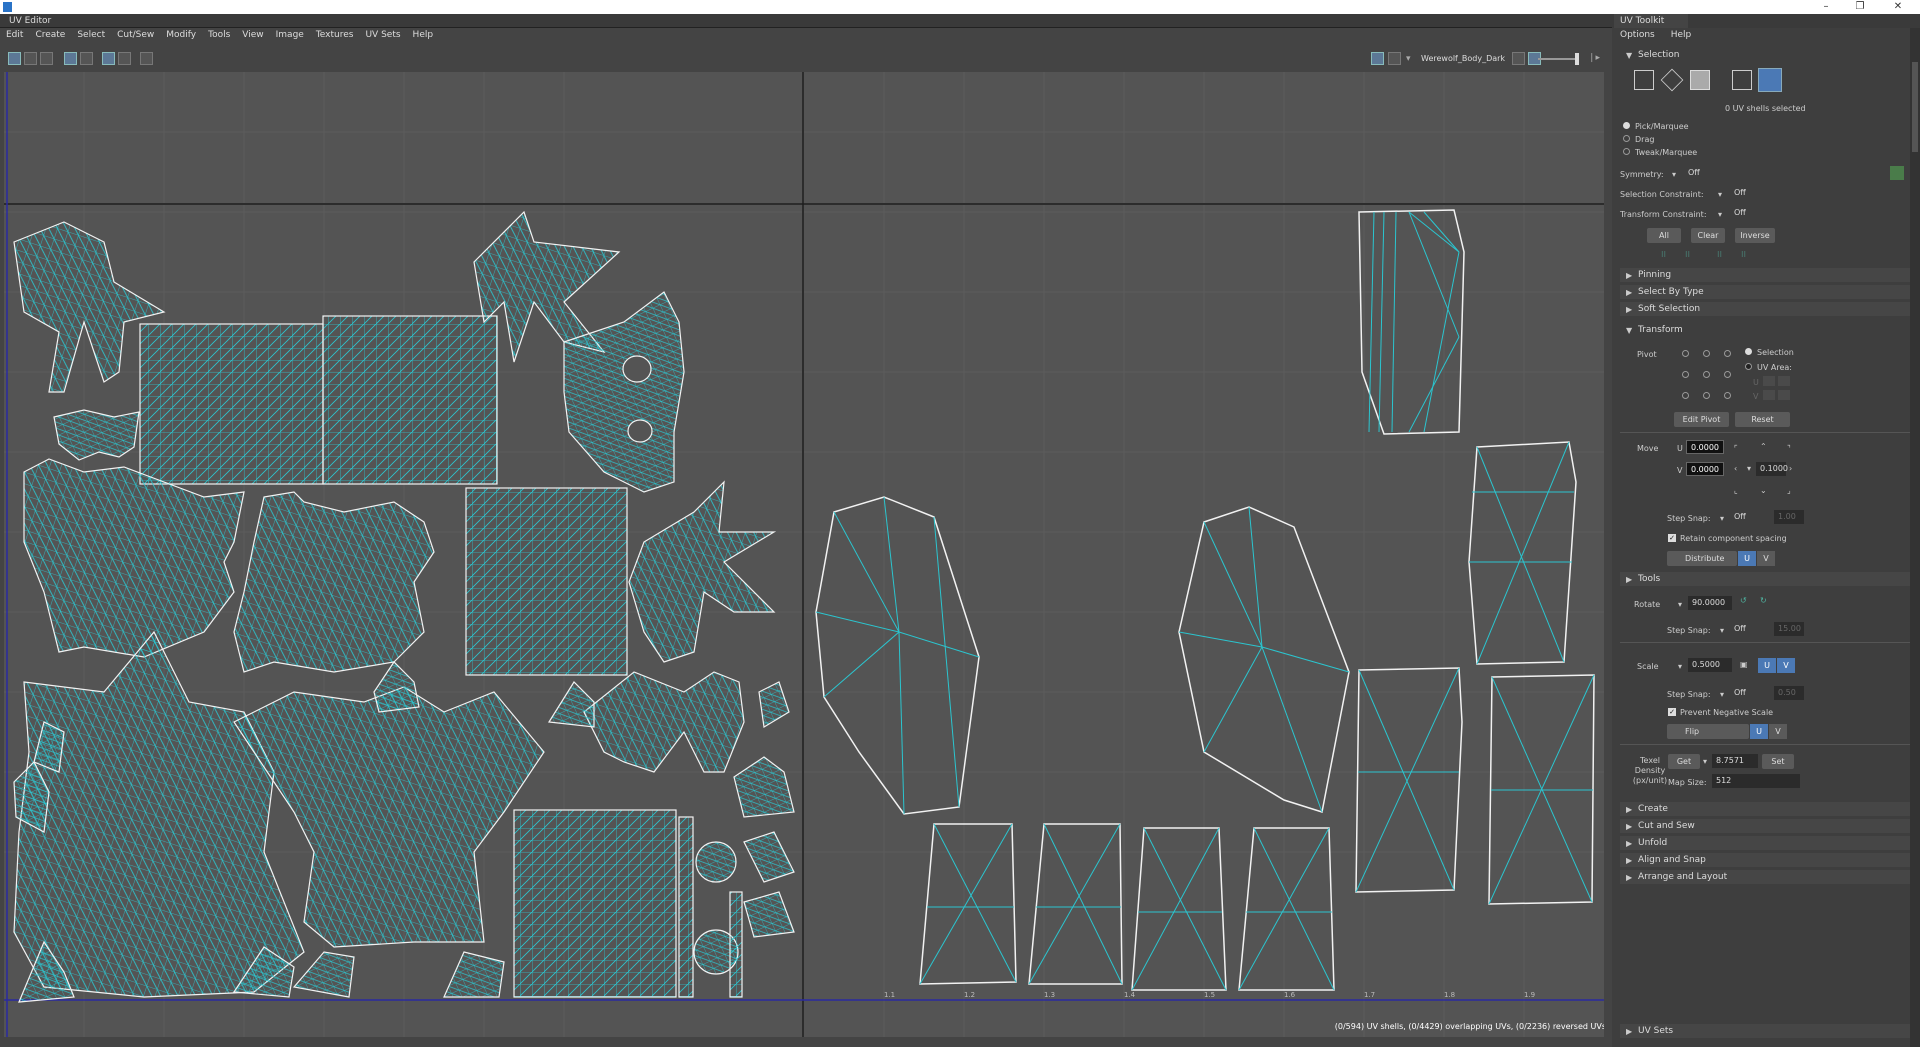 This screenshot has height=1047, width=1920. I want to click on move-step-field: 0.1000, so click(1772, 469).